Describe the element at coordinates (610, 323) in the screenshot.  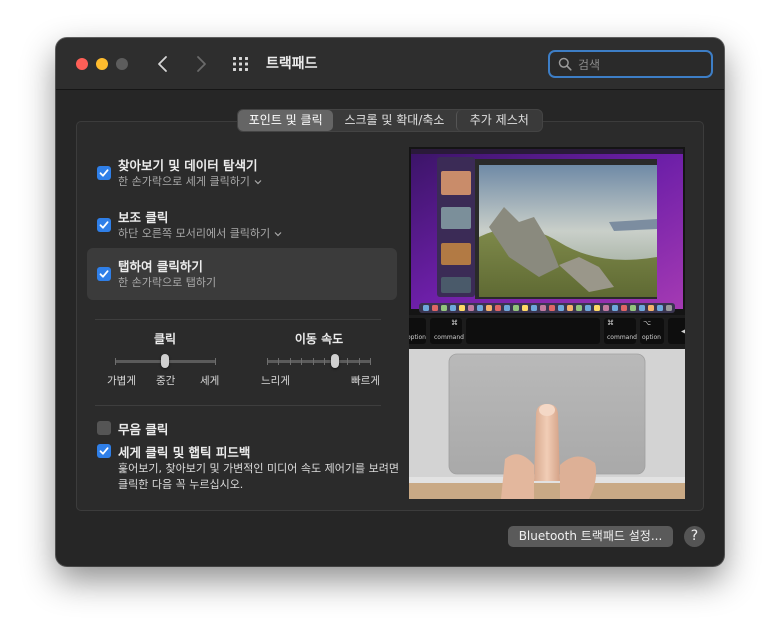
I see `key-symbol-command-right: ⌘` at that location.